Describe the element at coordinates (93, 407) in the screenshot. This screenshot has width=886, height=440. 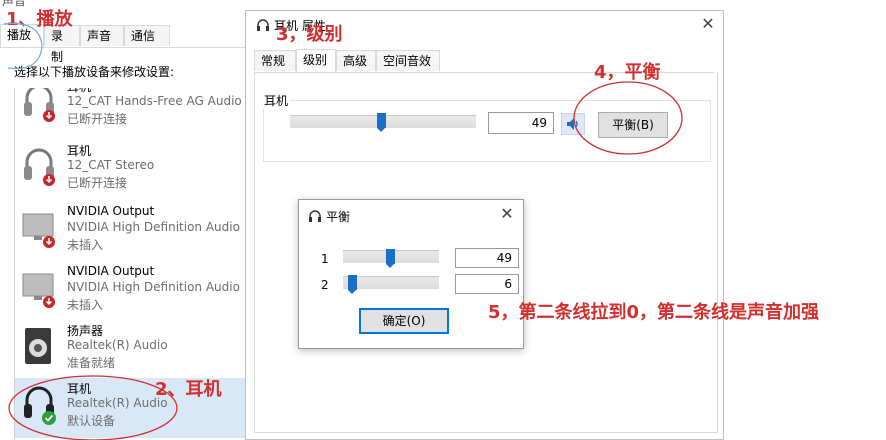
I see `annotation-2-circle` at that location.